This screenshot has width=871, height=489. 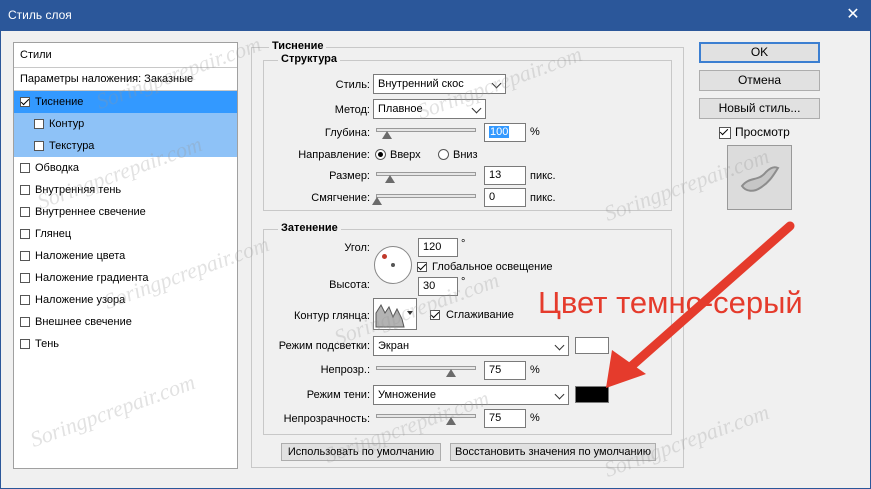 What do you see at coordinates (543, 176) in the screenshot?
I see `size-unit: пикс.` at bounding box center [543, 176].